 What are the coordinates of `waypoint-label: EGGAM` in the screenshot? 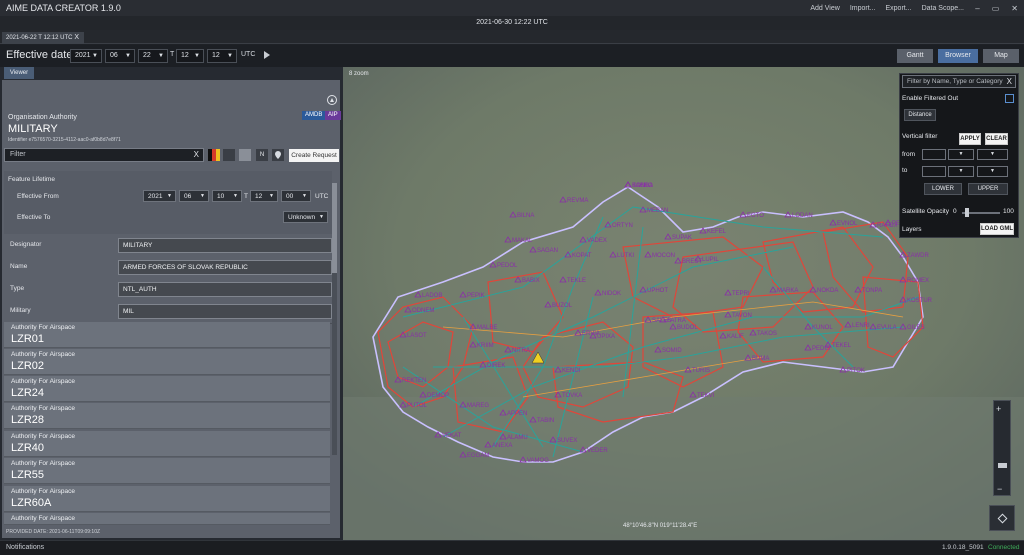 It's located at (478, 456).